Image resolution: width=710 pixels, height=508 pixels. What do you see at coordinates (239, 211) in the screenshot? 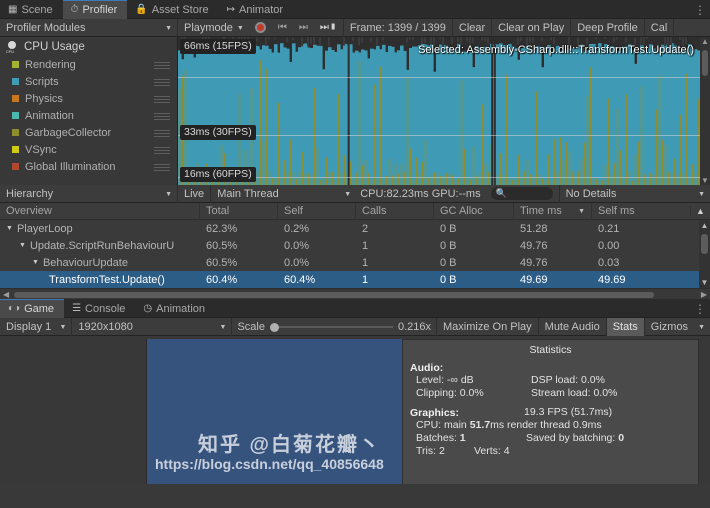
I see `column-header-total: Total` at bounding box center [239, 211].